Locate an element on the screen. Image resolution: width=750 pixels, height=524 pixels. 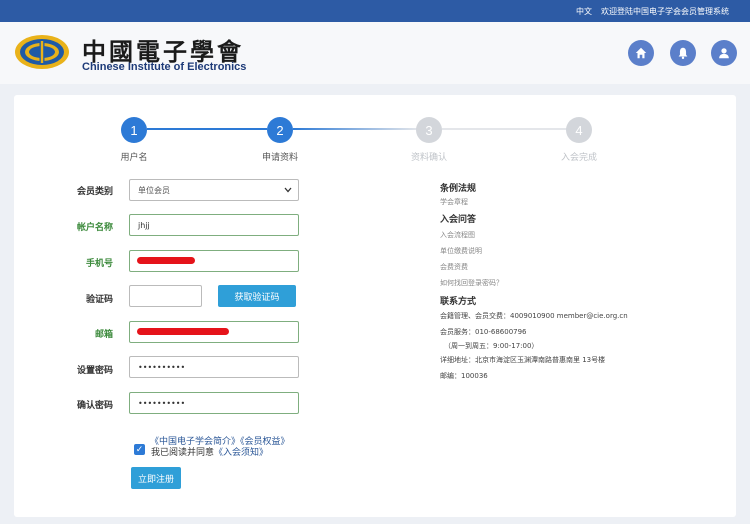
account-input: jhjj is located at coordinates (214, 225).